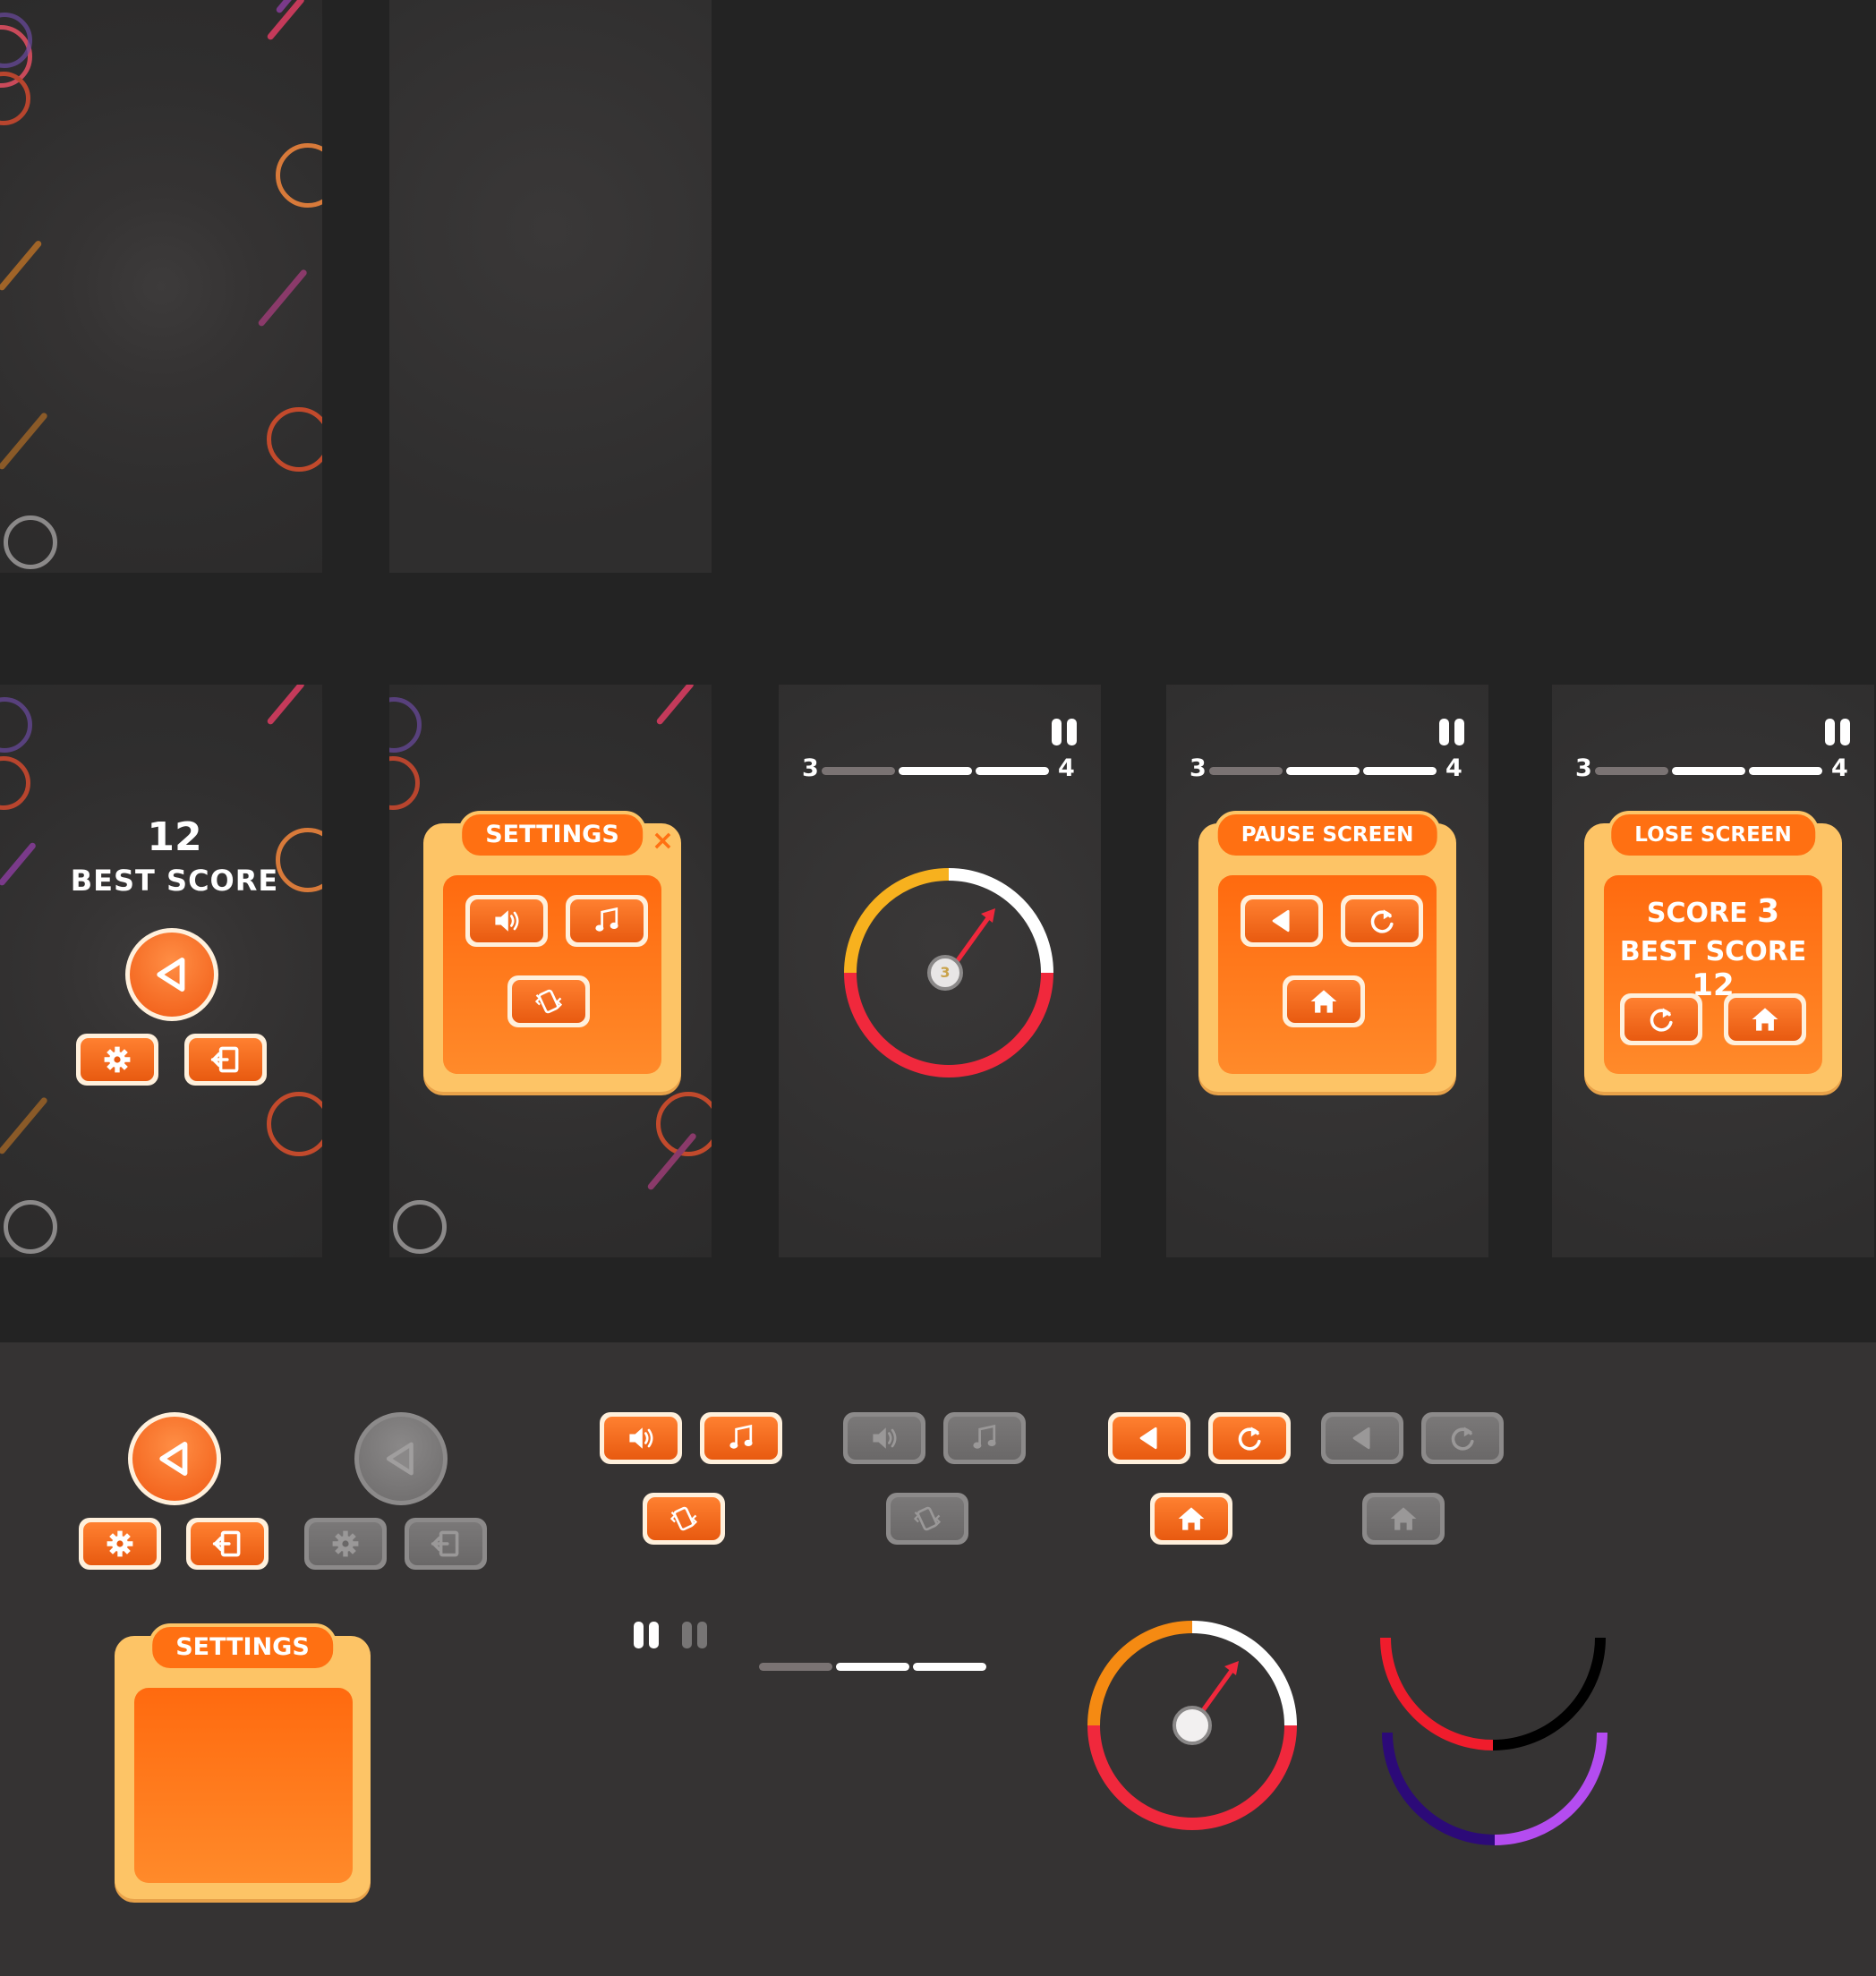 The height and width of the screenshot is (1976, 1876). What do you see at coordinates (243, 1785) in the screenshot?
I see `kit-panel-body` at bounding box center [243, 1785].